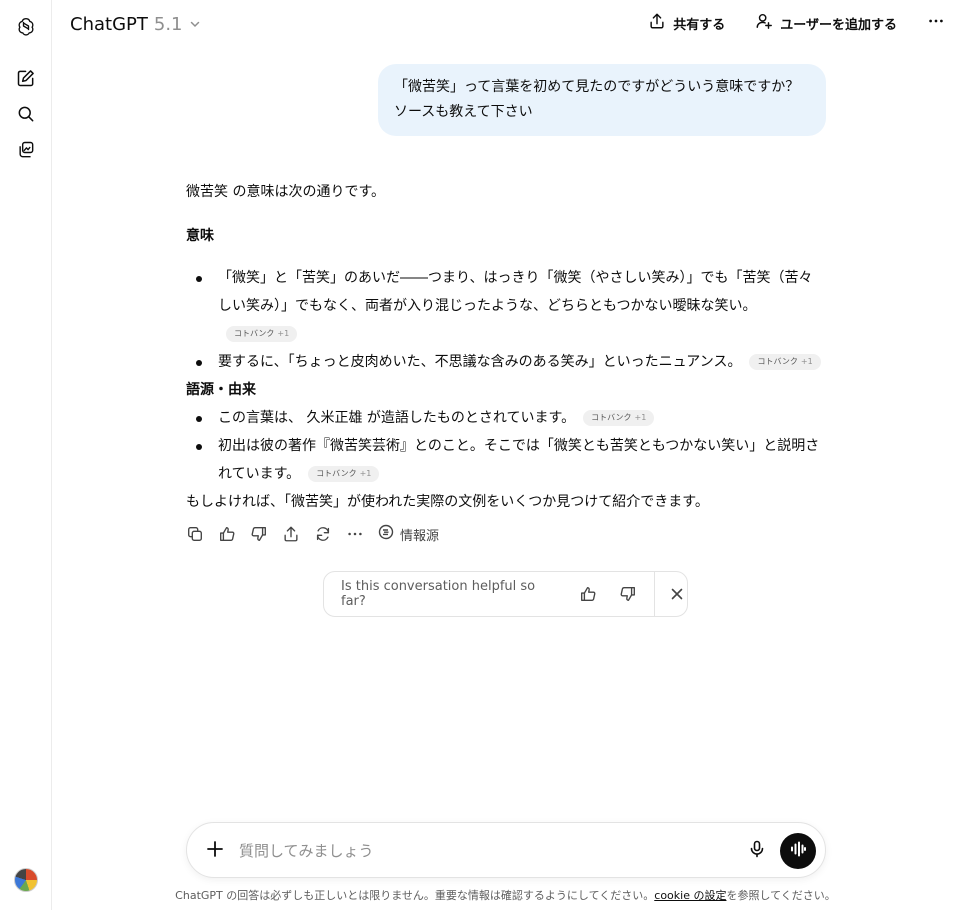  I want to click on model-name: ChatGPT, so click(109, 24).